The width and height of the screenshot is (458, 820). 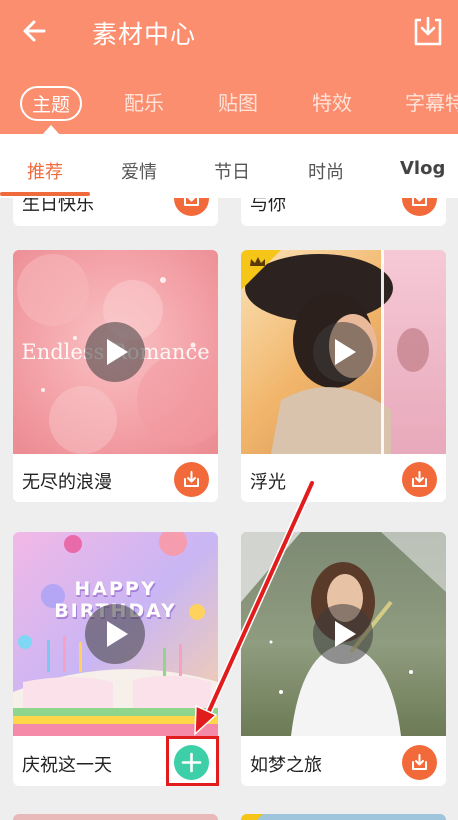 What do you see at coordinates (192, 761) in the screenshot?
I see `highlight-box` at bounding box center [192, 761].